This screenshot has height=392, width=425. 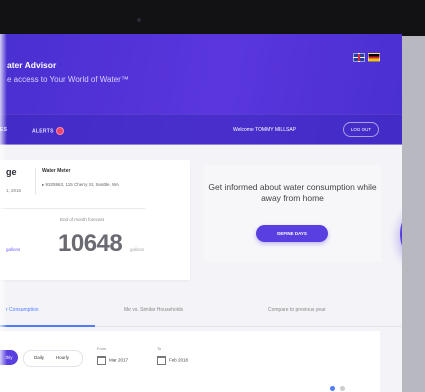 I want to click on nav-alerts-label: ALERTS, so click(x=43, y=131).